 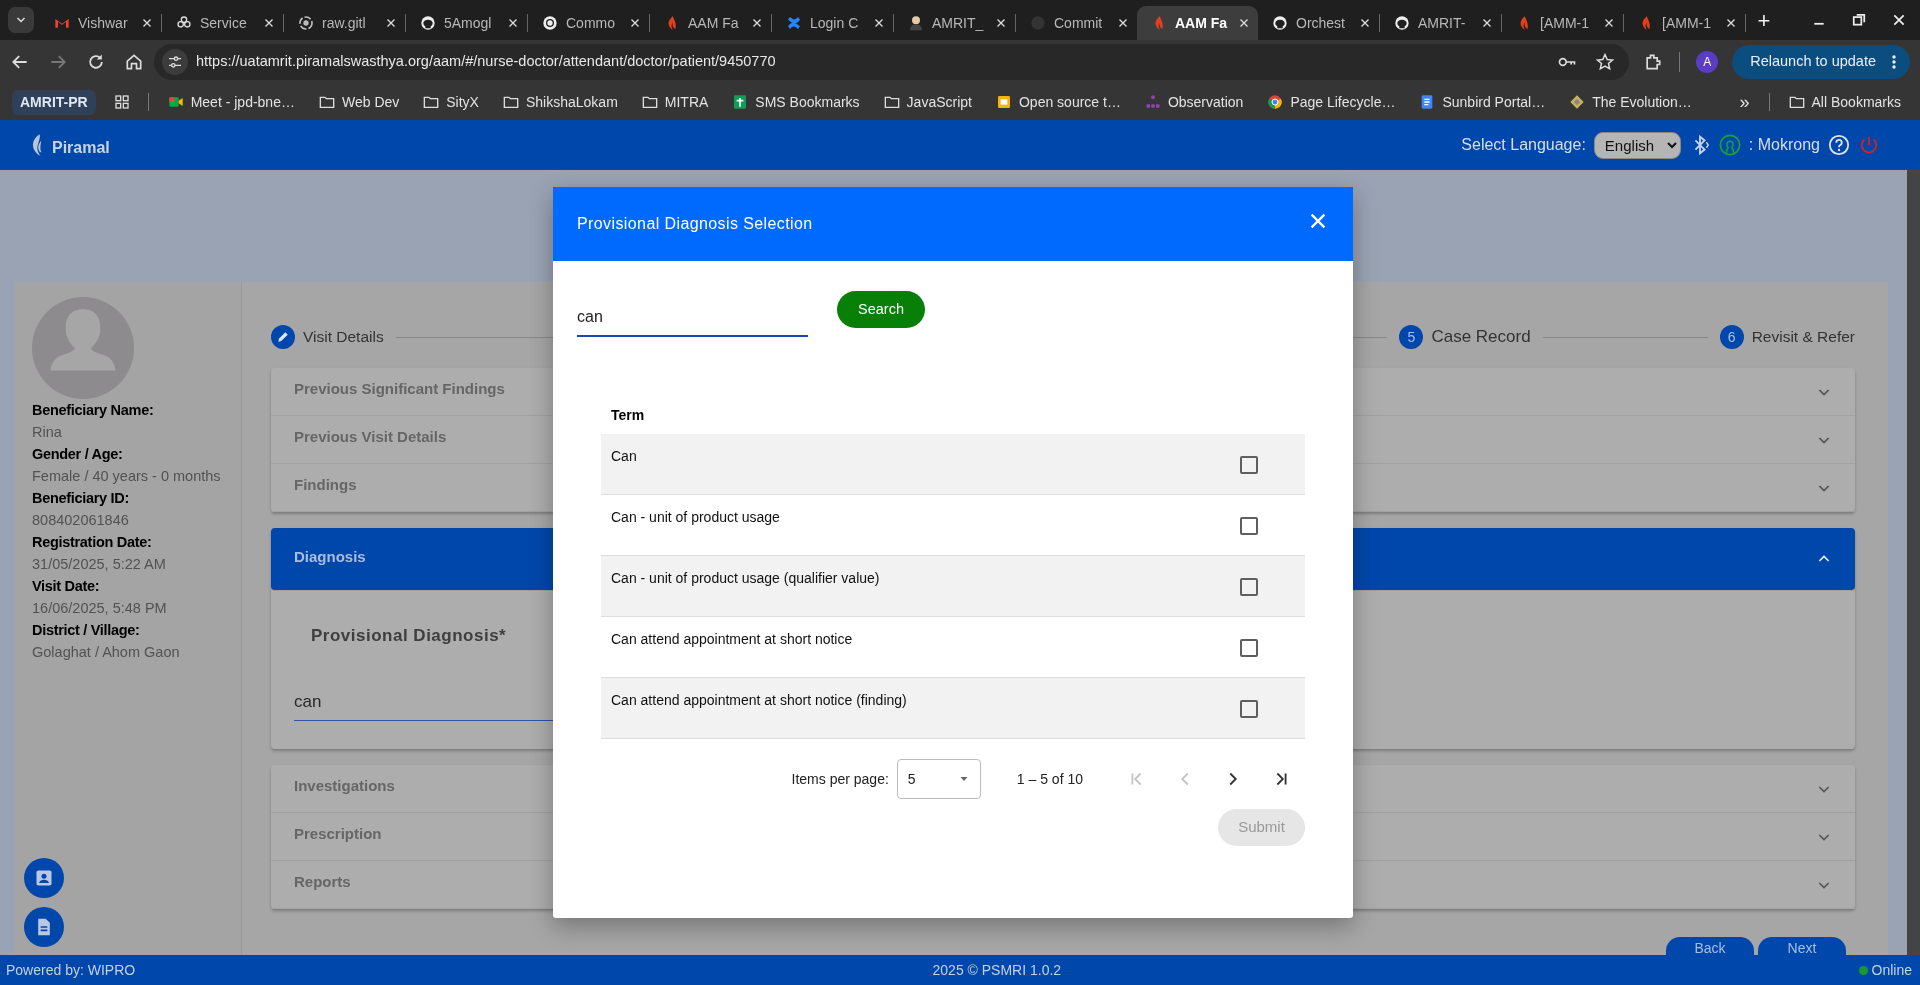 I want to click on field-value: Rina, so click(x=47, y=432).